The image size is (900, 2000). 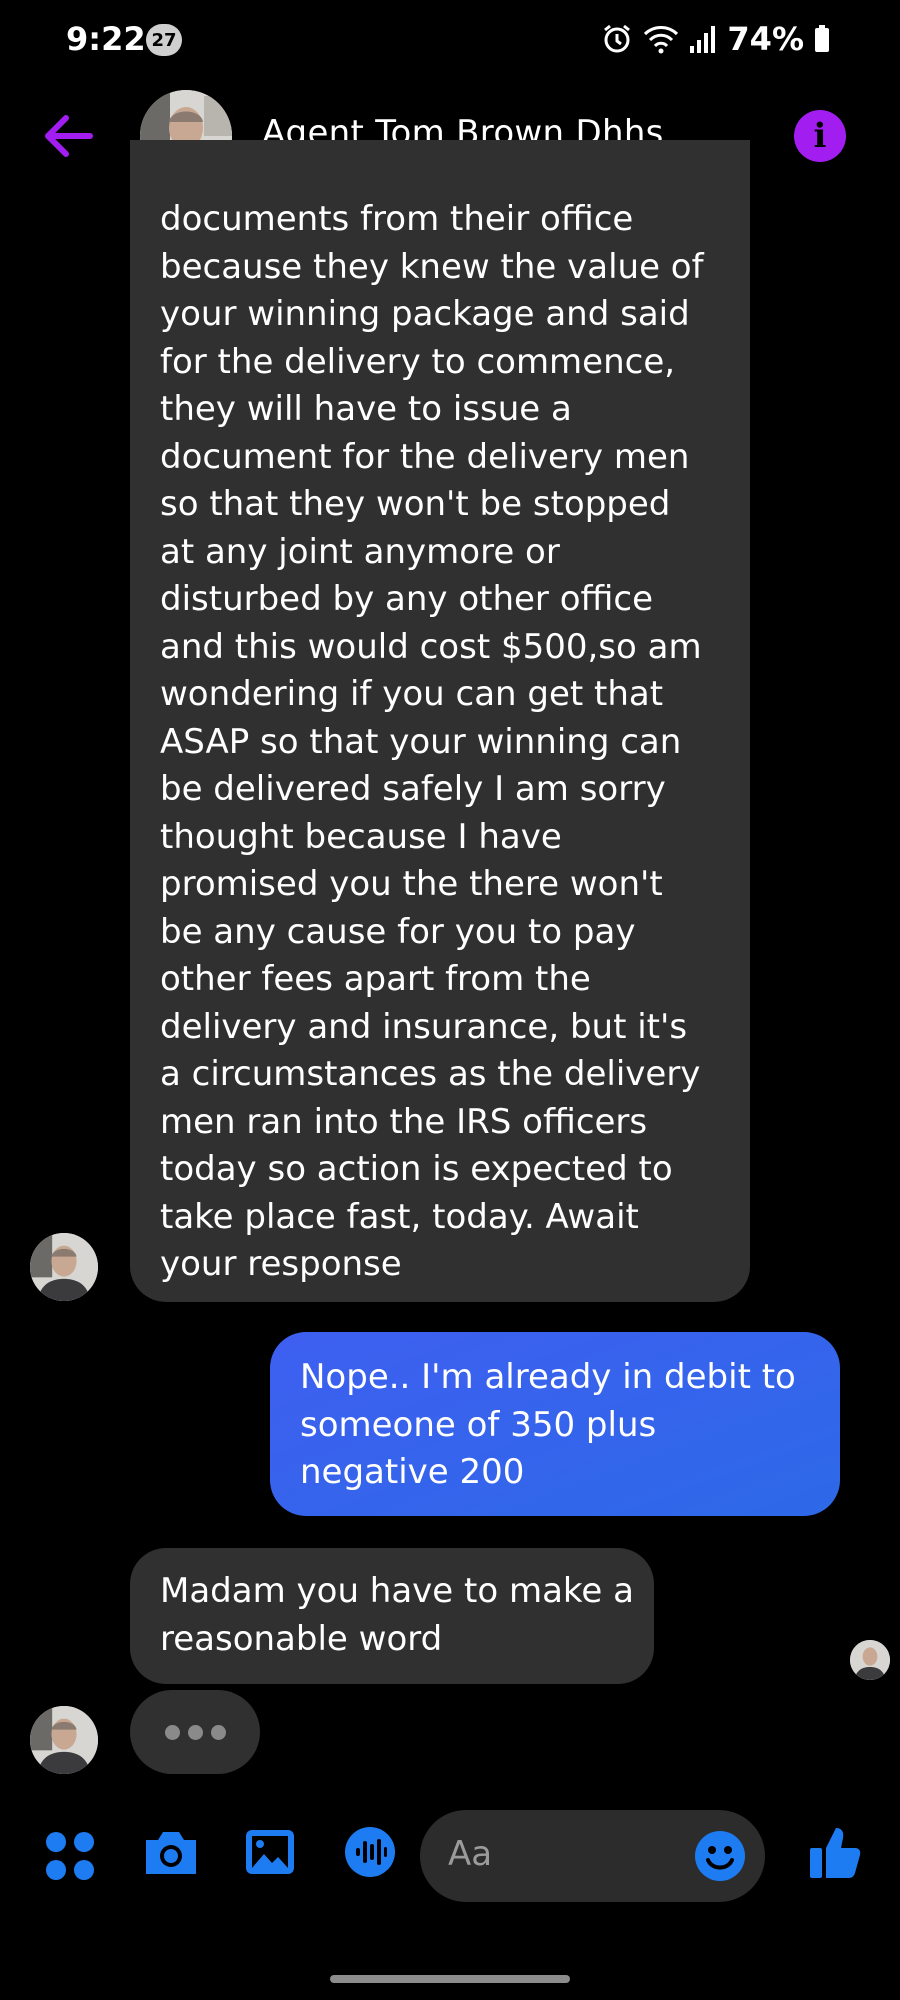 What do you see at coordinates (425, 456) in the screenshot?
I see `message-line: document for the delivery men` at bounding box center [425, 456].